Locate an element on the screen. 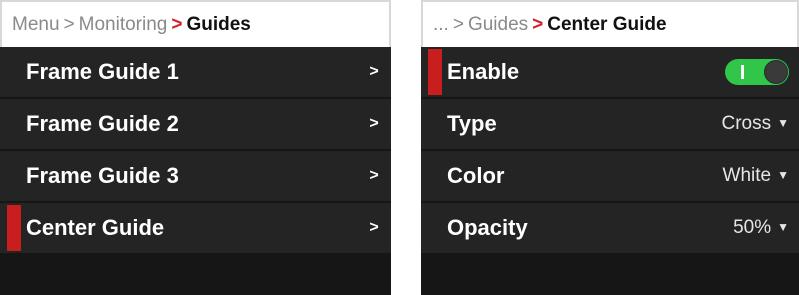 The height and width of the screenshot is (295, 799). menu-item-label: Frame Guide 1 is located at coordinates (102, 71).